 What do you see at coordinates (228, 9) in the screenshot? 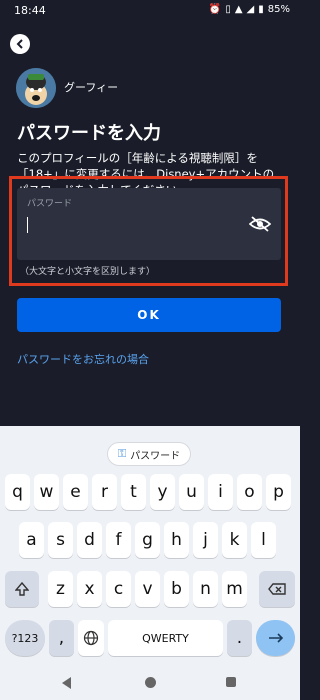
I see `vibrate-icon: ▯` at bounding box center [228, 9].